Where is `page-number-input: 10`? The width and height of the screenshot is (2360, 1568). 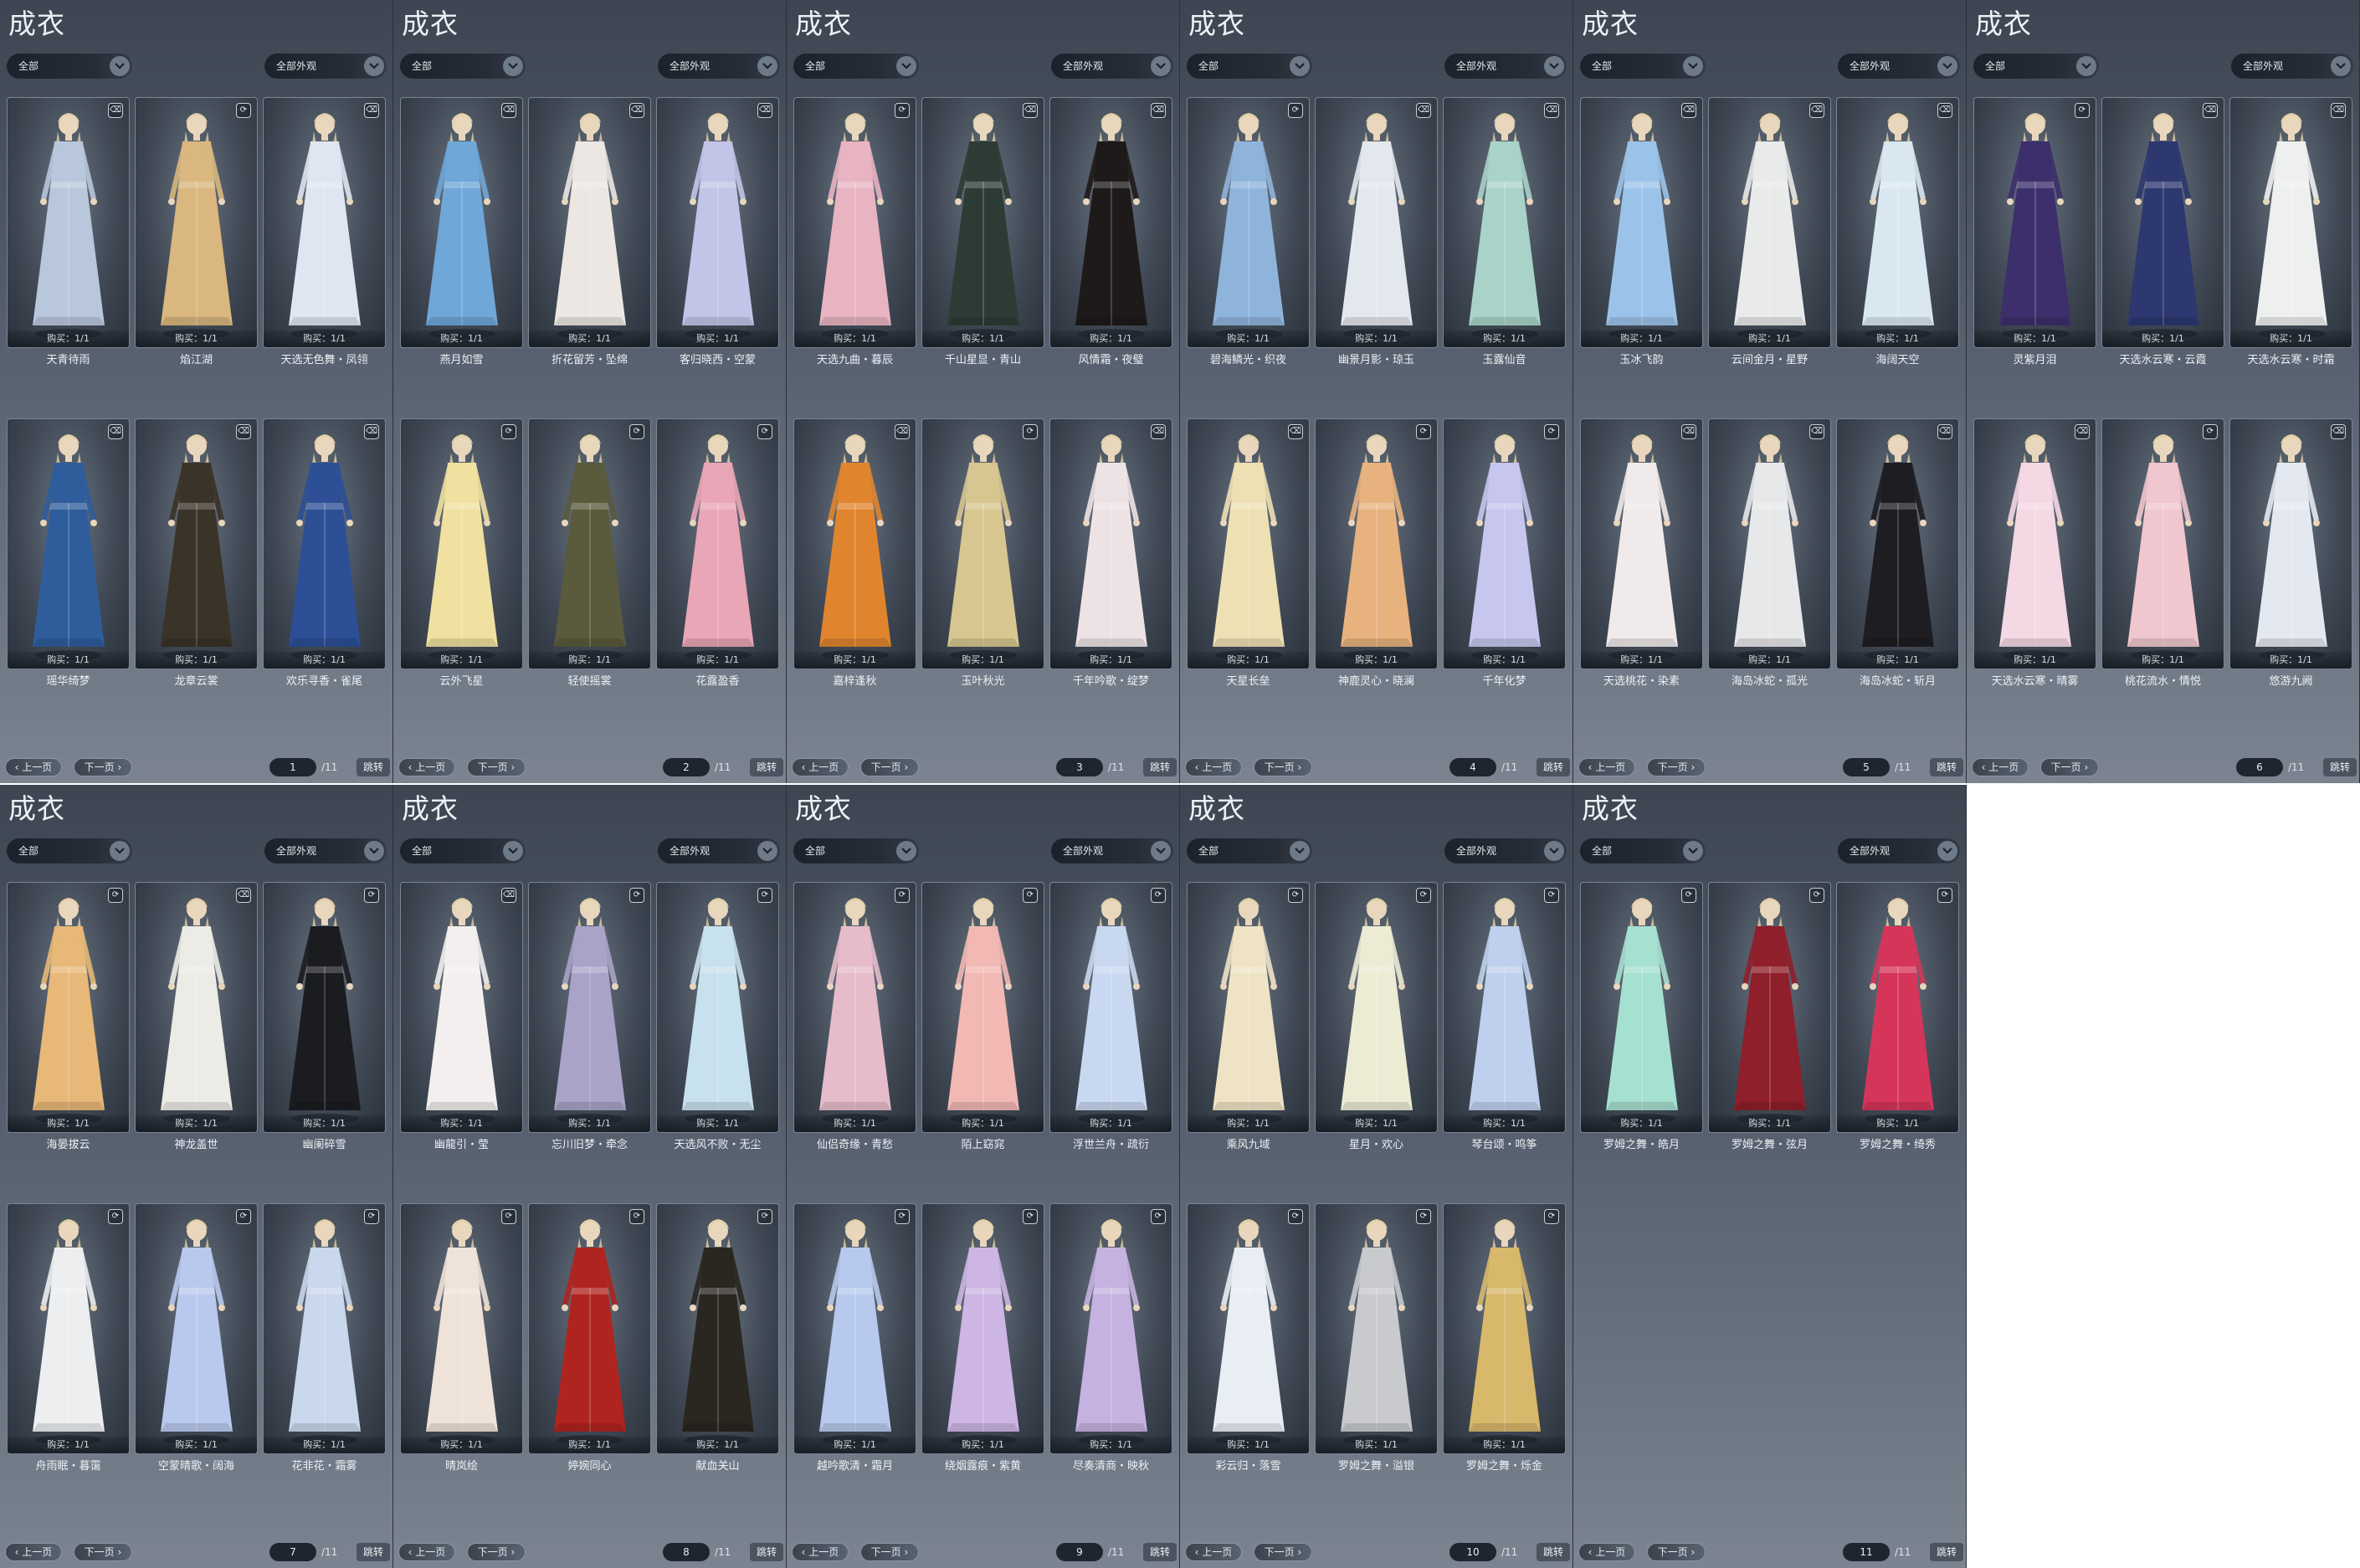
page-number-input: 10 is located at coordinates (1472, 1552).